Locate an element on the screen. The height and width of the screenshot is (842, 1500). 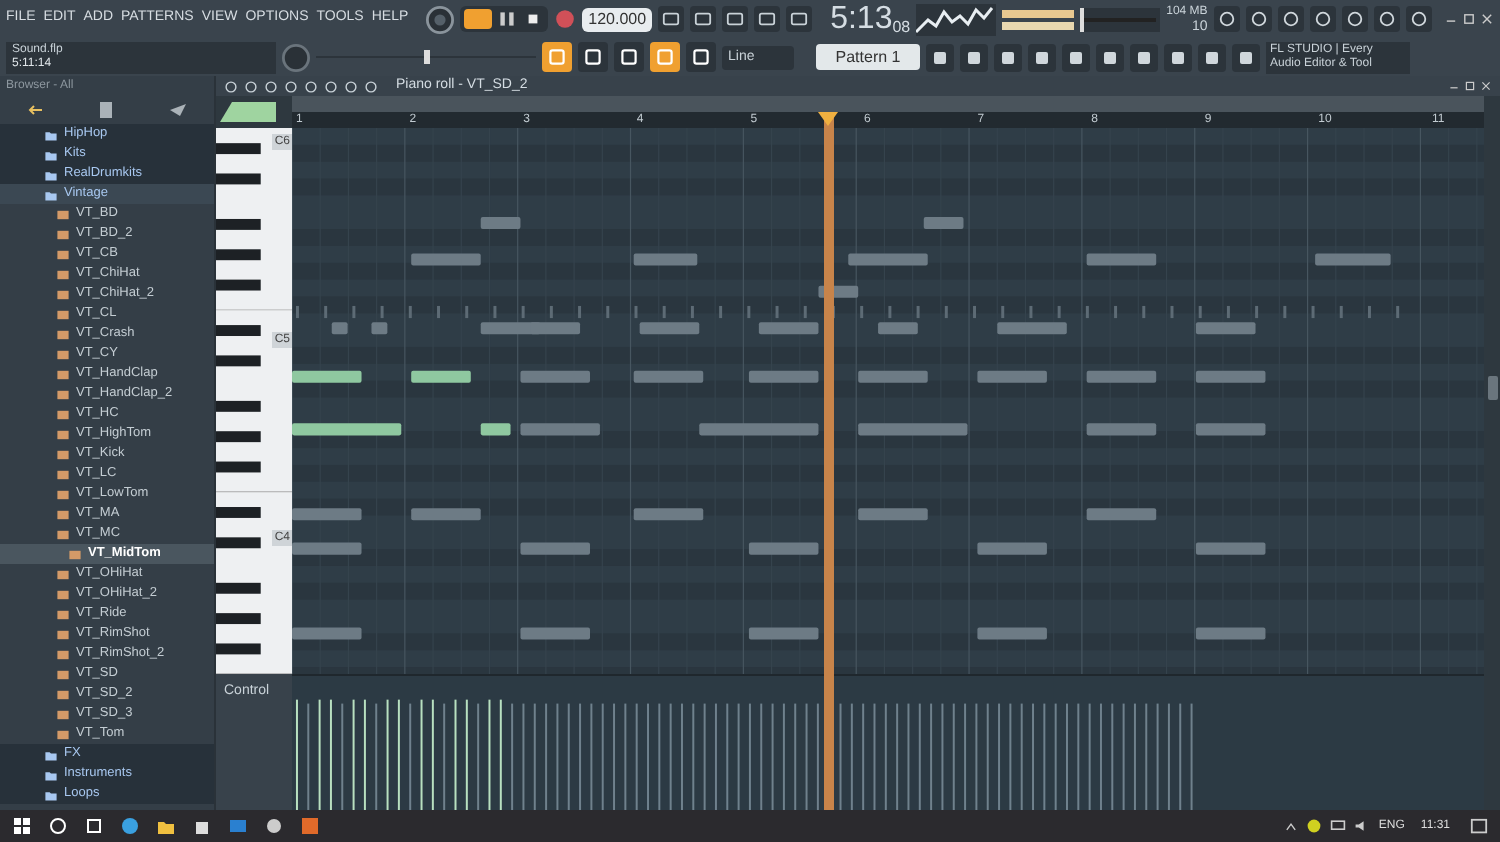
fl-studio-icon is located at coordinates (310, 826).